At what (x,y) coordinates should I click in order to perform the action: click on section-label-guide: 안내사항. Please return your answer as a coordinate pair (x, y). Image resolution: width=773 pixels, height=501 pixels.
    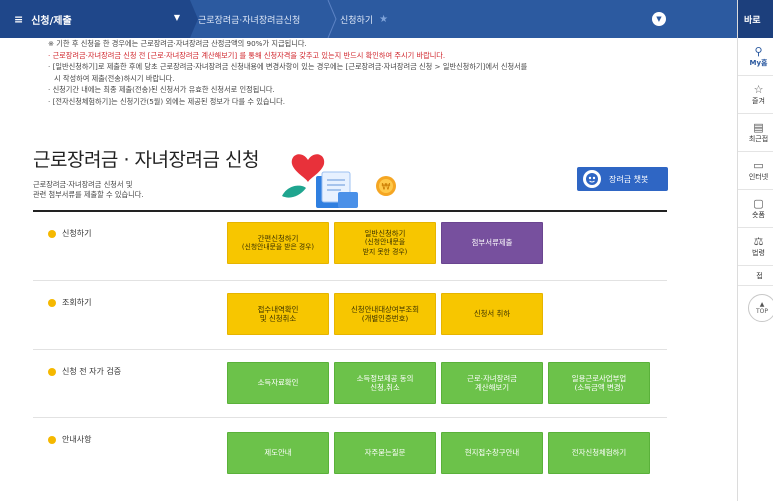
    Looking at the image, I should click on (69, 439).